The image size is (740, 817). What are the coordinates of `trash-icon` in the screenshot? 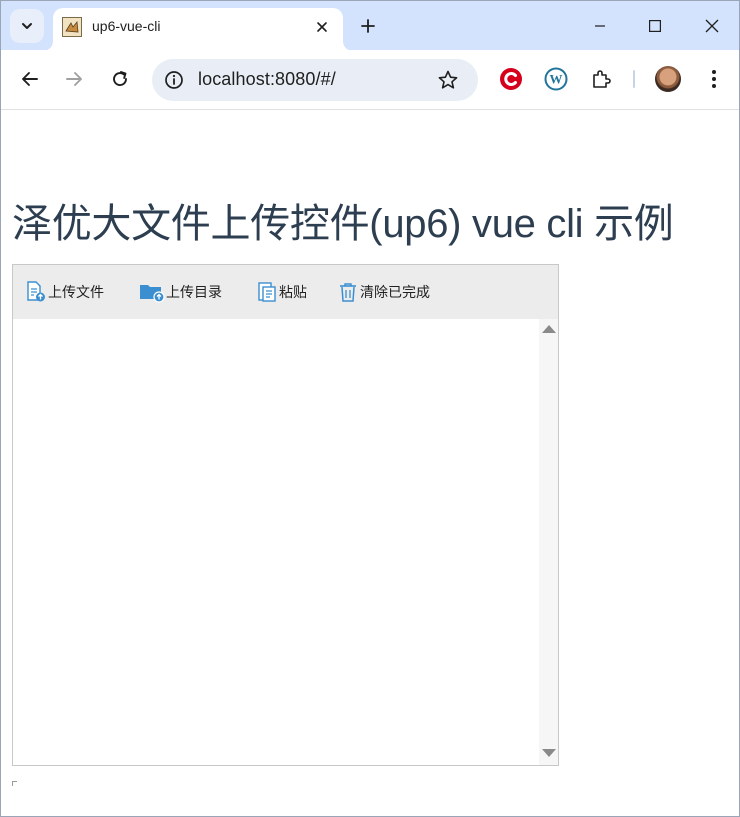 It's located at (348, 292).